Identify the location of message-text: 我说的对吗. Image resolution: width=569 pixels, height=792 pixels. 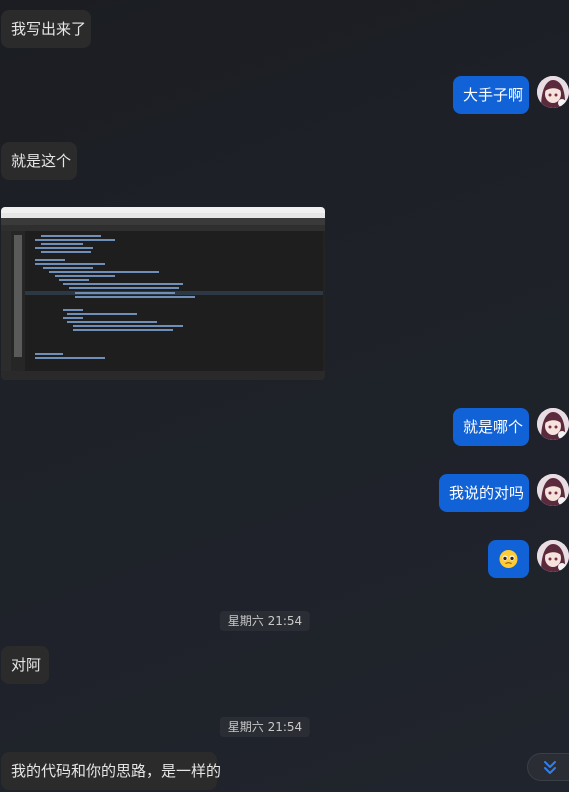
(487, 493).